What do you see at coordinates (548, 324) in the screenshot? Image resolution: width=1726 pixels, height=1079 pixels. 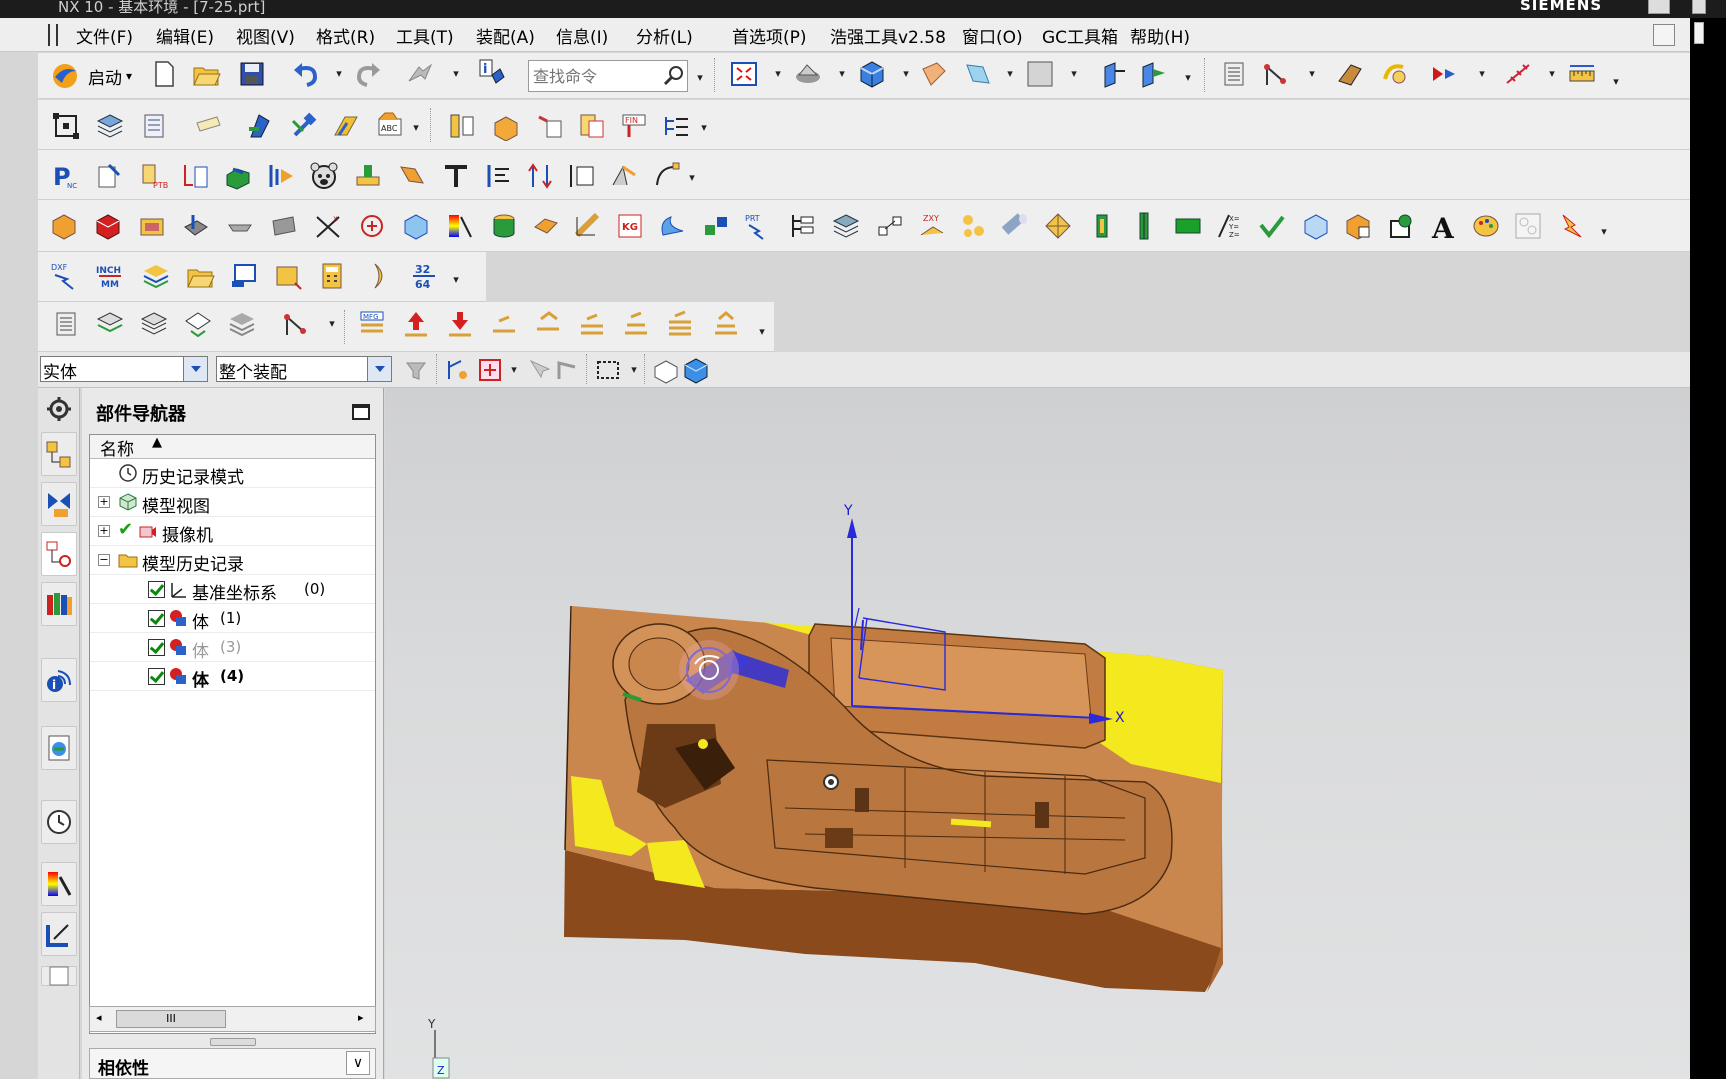 I see `layer-line-2-icon` at bounding box center [548, 324].